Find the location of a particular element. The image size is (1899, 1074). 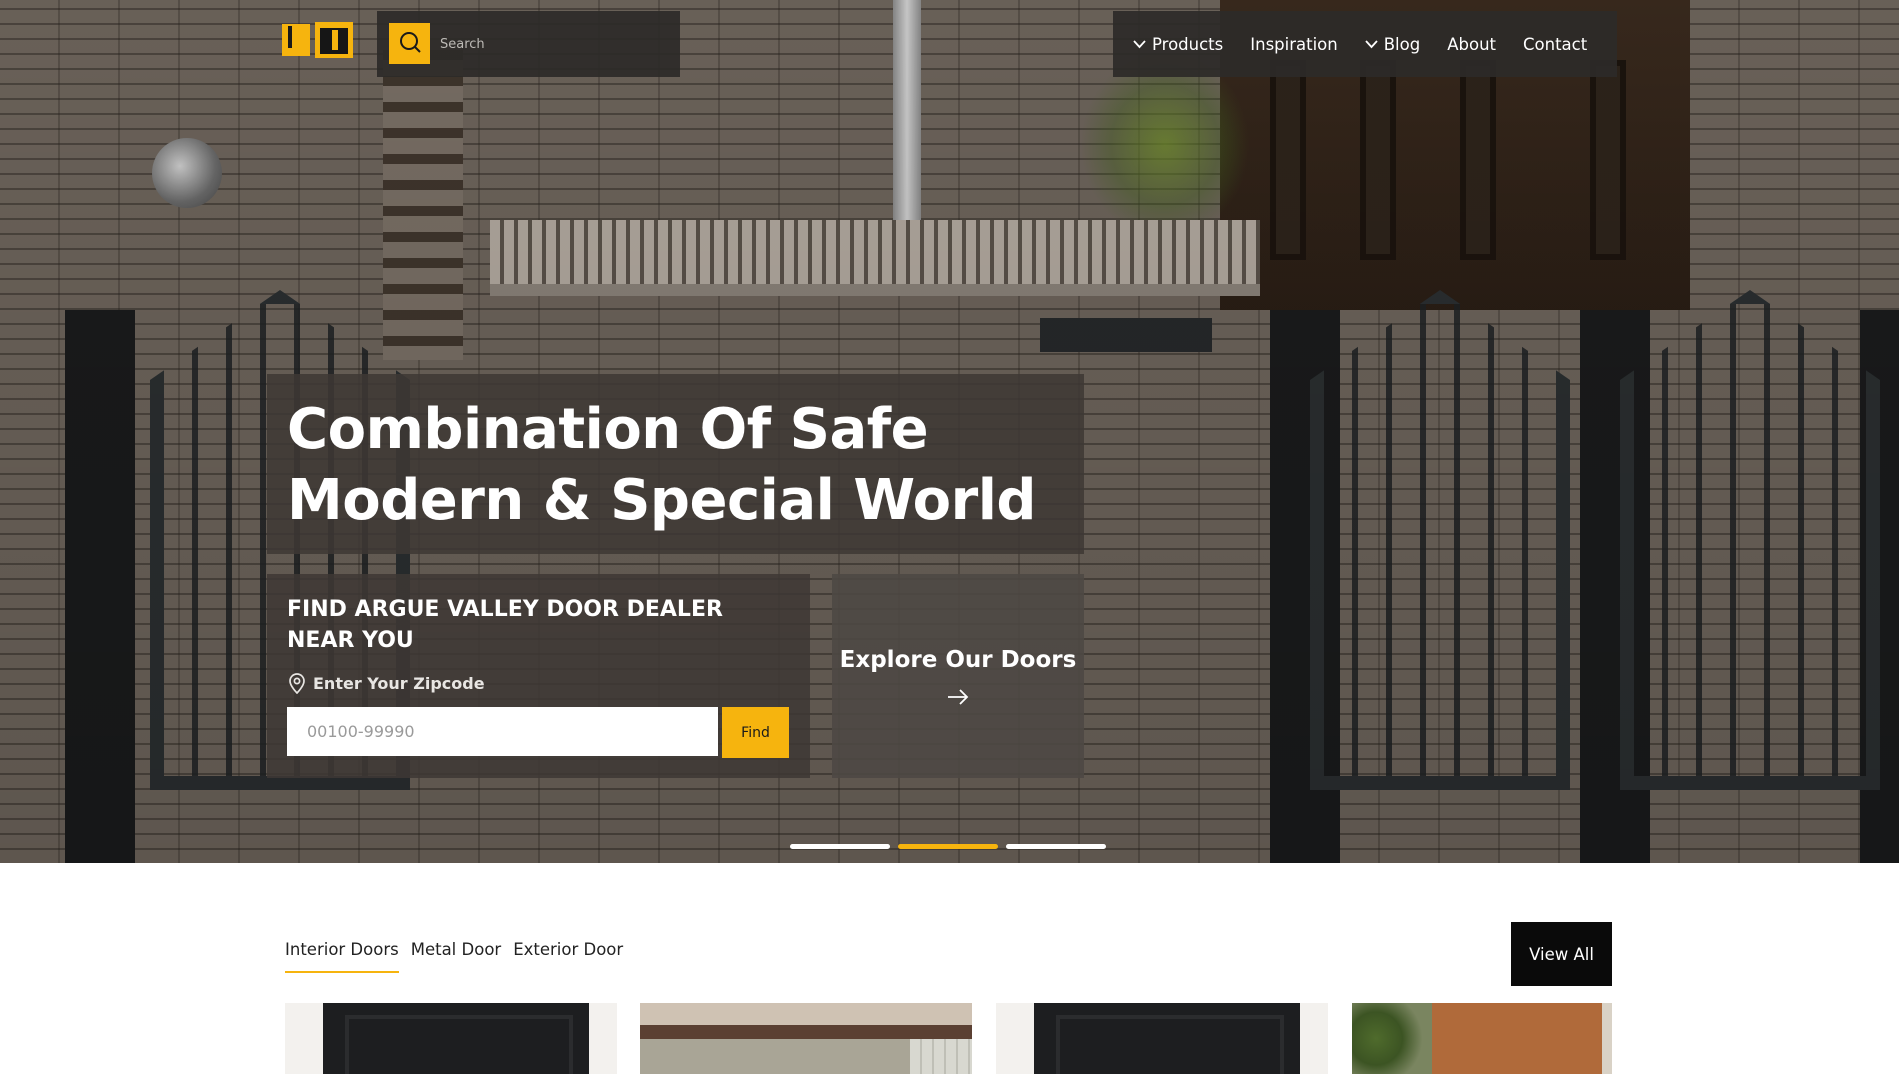

tab-exterior-door: Exterior Door is located at coordinates (568, 956).